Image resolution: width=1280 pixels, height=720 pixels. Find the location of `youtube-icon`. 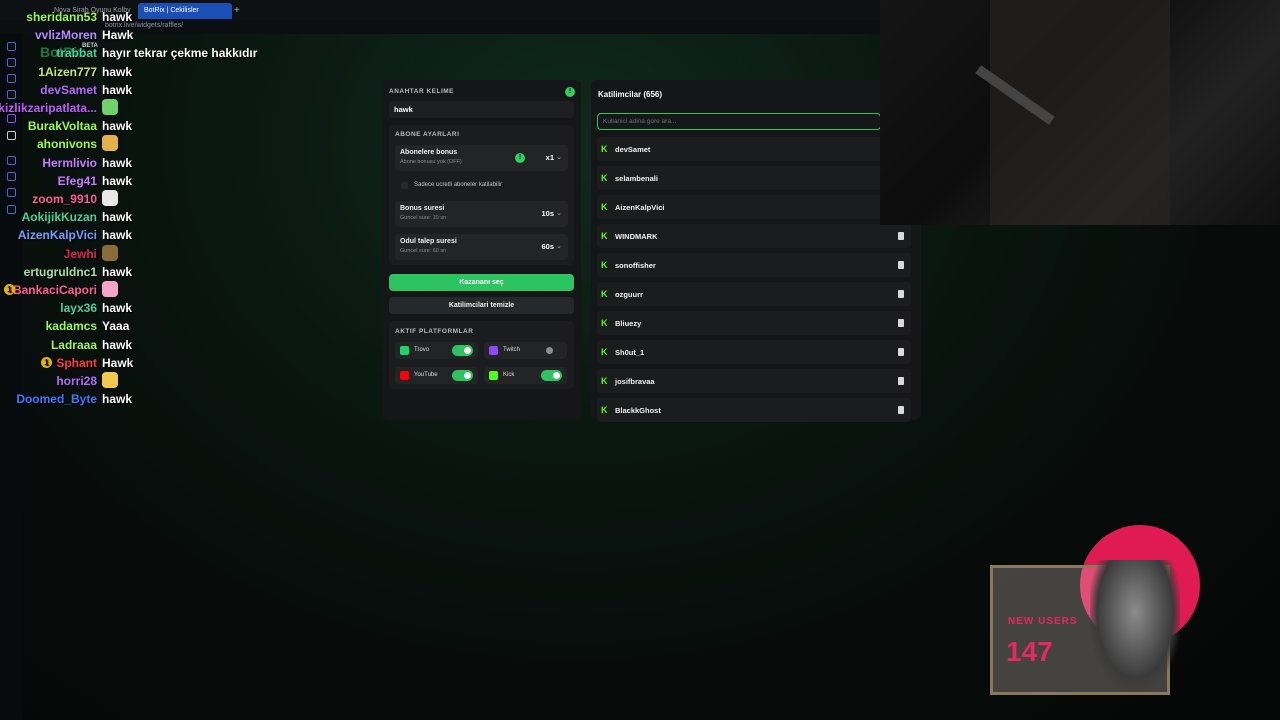

youtube-icon is located at coordinates (404, 375).